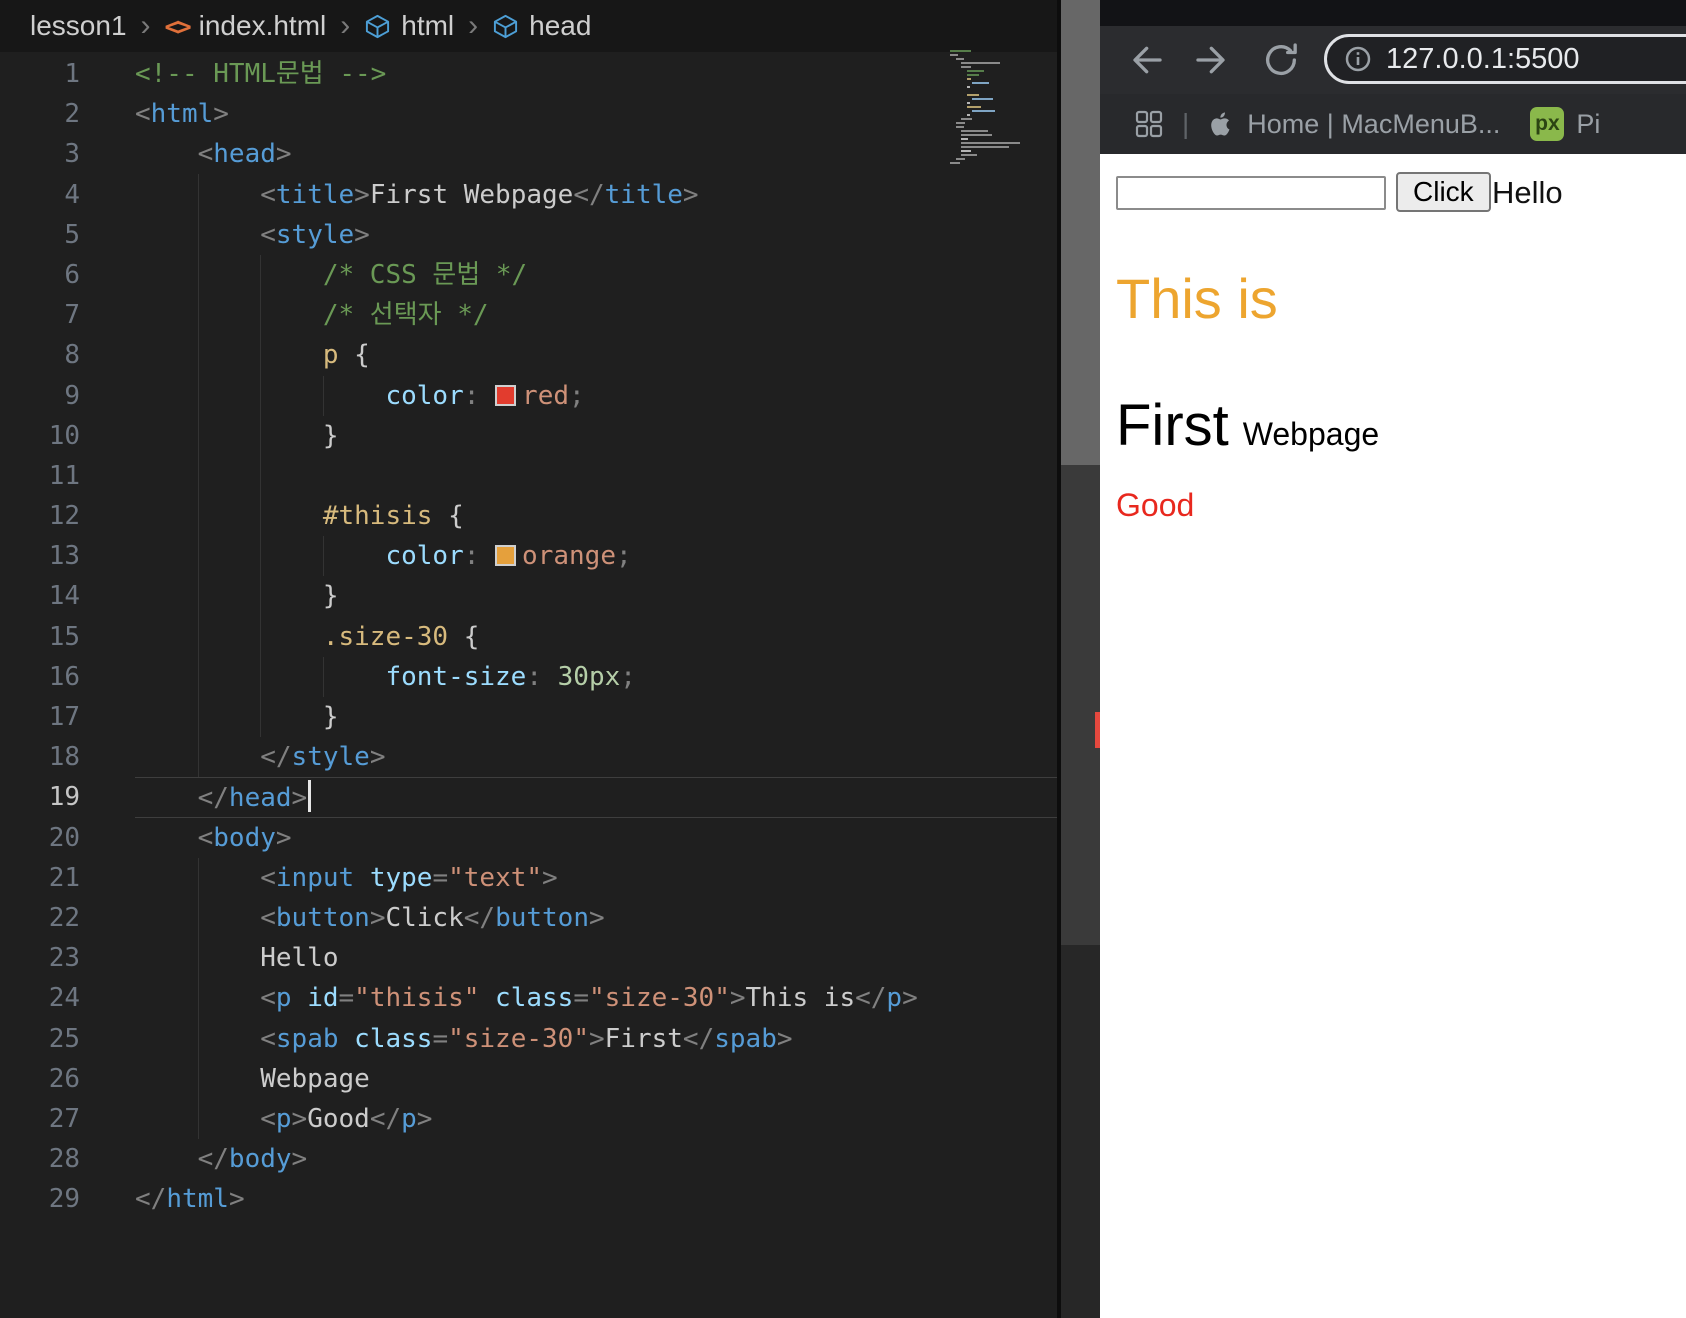 The width and height of the screenshot is (1686, 1318). Describe the element at coordinates (64, 717) in the screenshot. I see `line-number: 17` at that location.